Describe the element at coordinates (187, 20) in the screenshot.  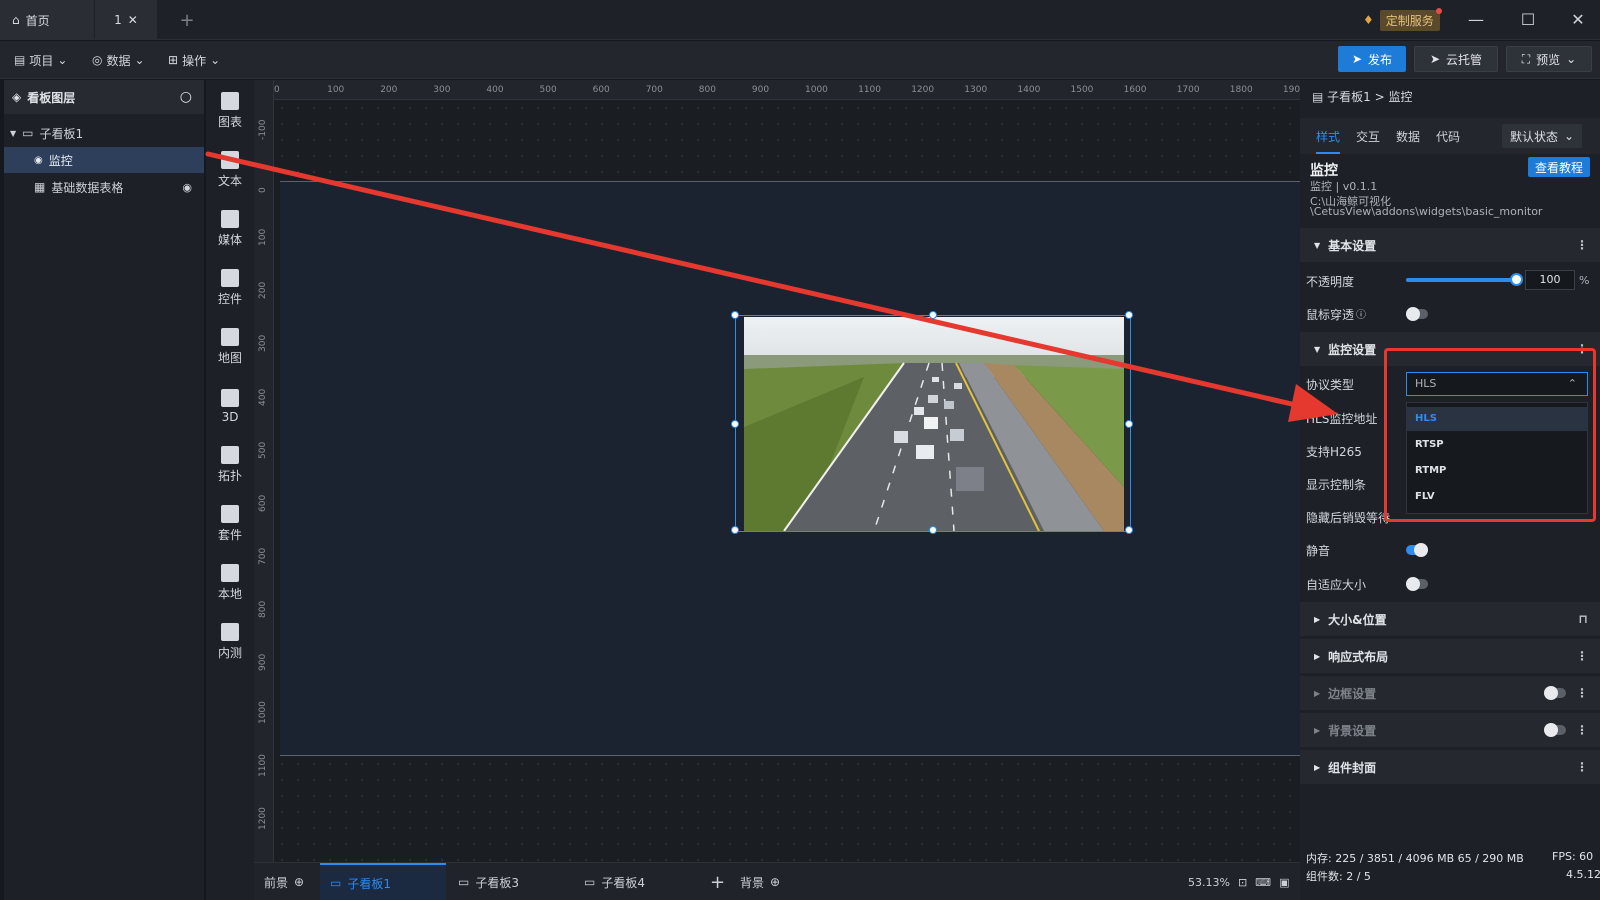
I see `add-tab-button: +` at that location.